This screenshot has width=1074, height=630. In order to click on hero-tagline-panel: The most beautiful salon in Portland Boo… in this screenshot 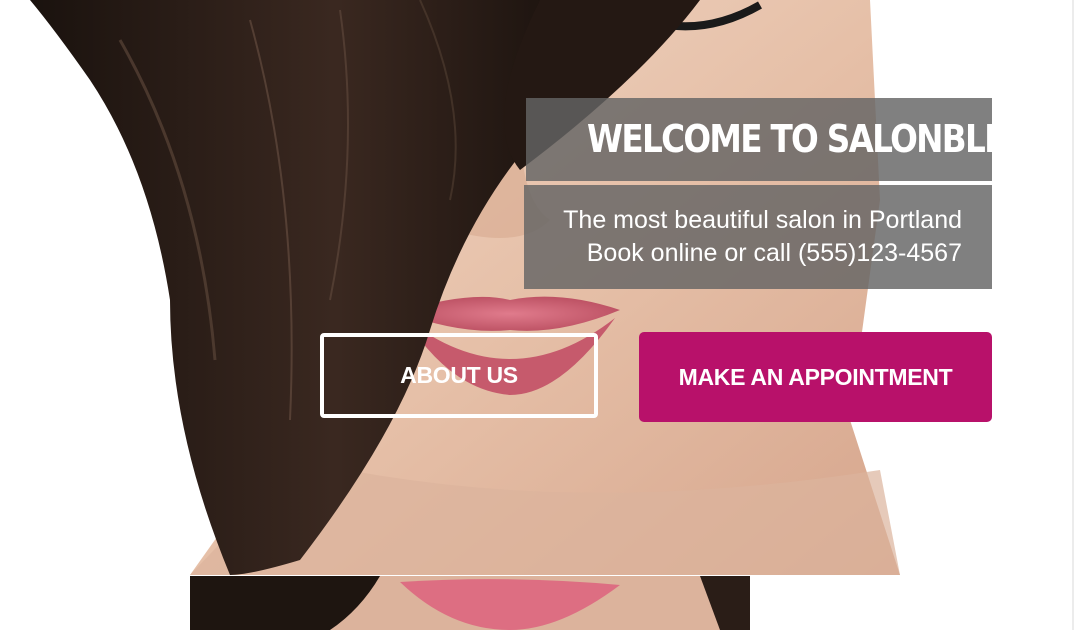, I will do `click(758, 237)`.